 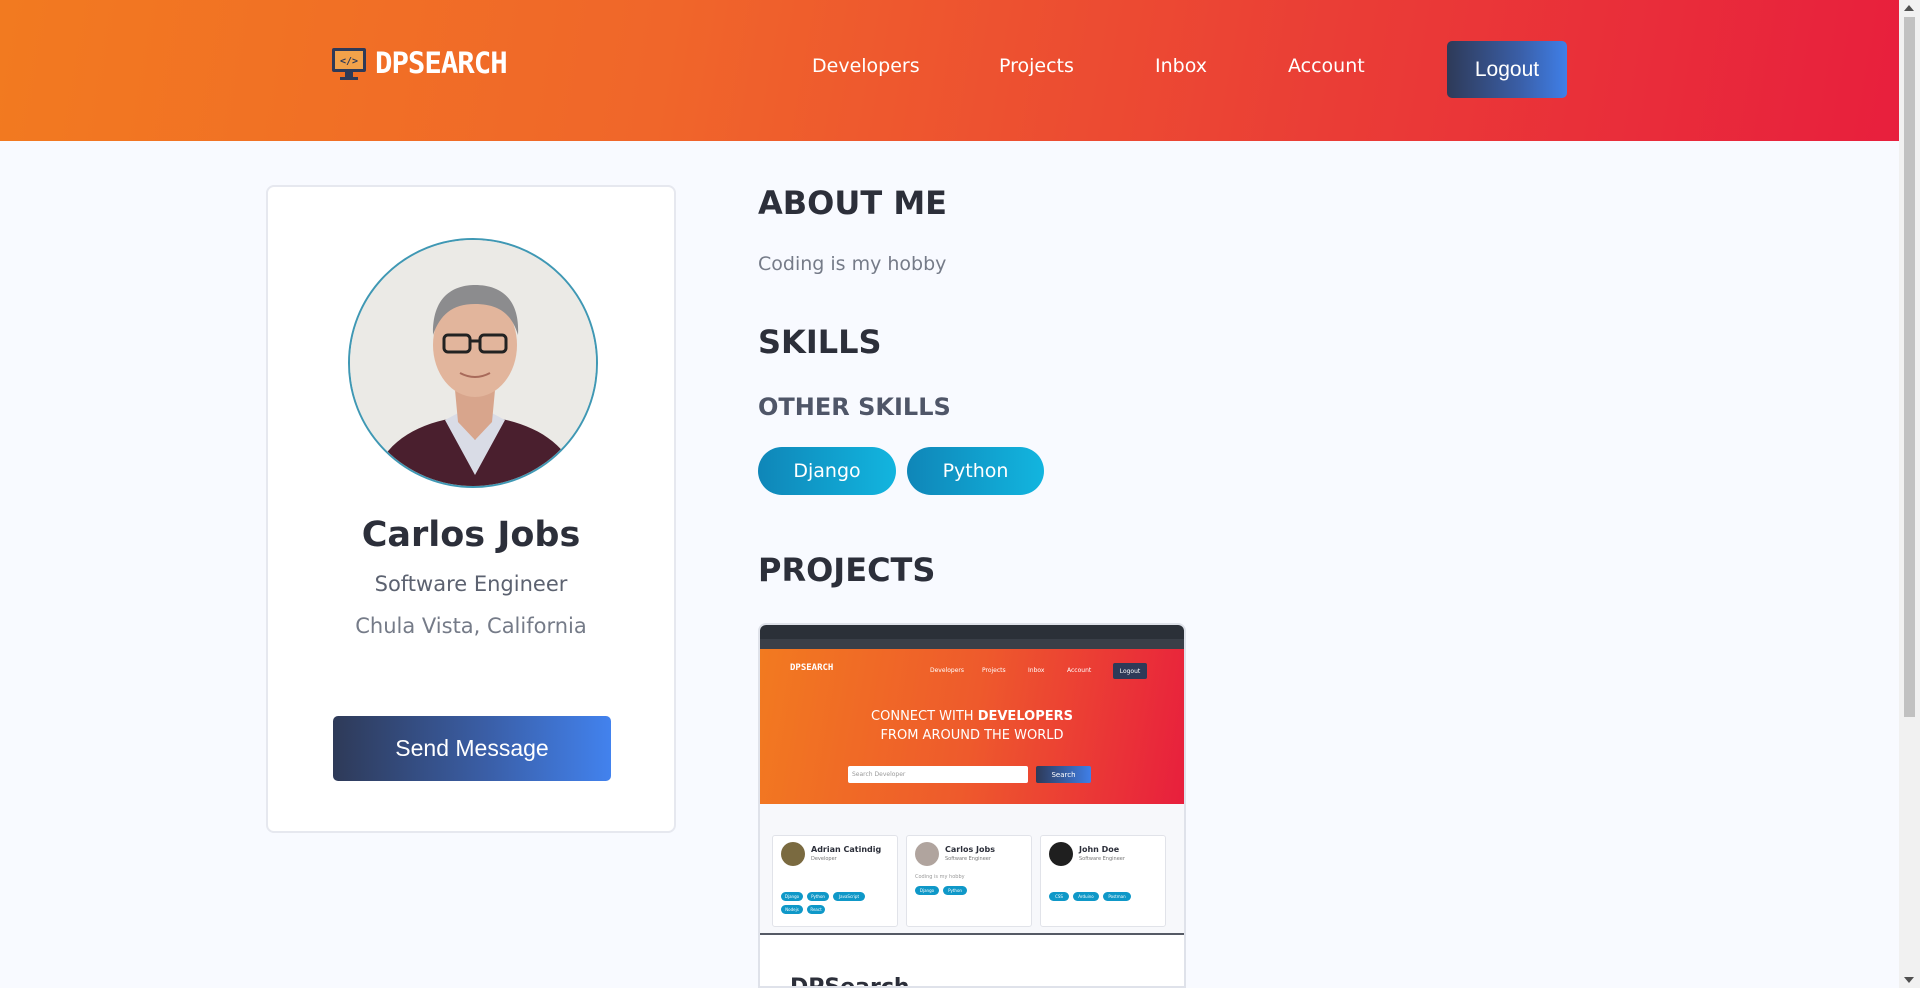 I want to click on preview-skill-chip: Arduino, so click(x=1086, y=896).